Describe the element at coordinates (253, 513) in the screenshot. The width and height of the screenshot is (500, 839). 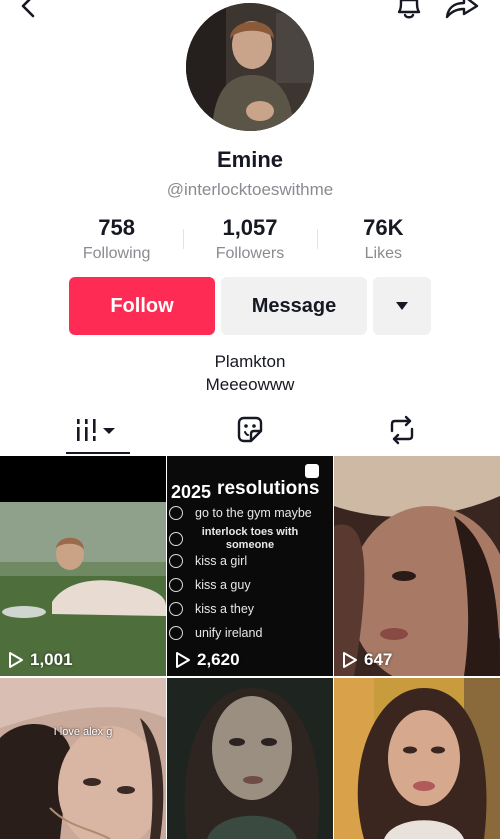
I see `resolution-text: go to the gym maybe` at that location.